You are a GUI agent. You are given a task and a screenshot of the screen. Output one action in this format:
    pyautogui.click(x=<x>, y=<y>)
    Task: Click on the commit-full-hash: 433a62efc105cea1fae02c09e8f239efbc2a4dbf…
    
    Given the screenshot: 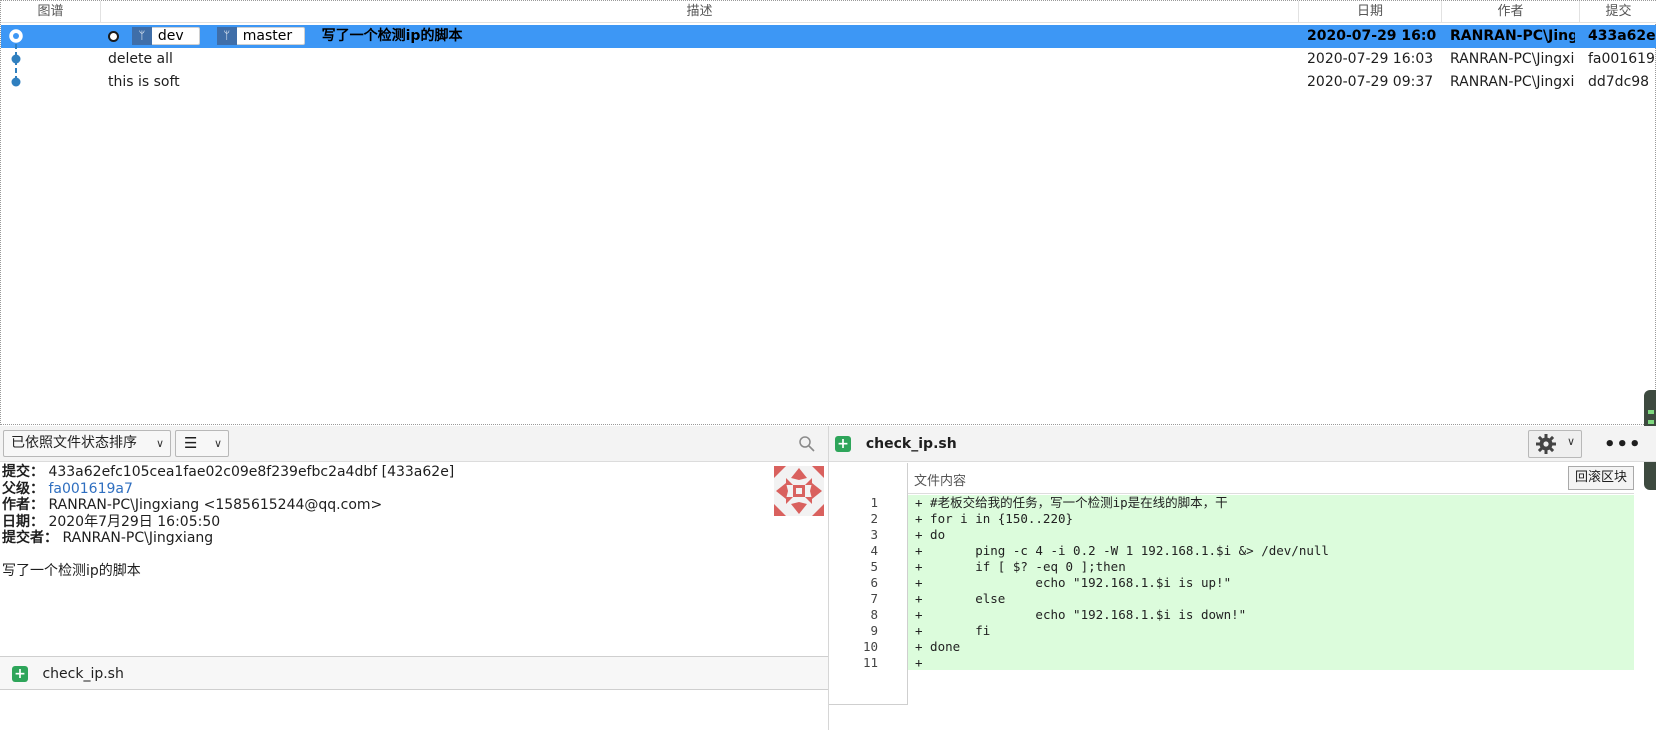 What is the action you would take?
    pyautogui.click(x=251, y=472)
    